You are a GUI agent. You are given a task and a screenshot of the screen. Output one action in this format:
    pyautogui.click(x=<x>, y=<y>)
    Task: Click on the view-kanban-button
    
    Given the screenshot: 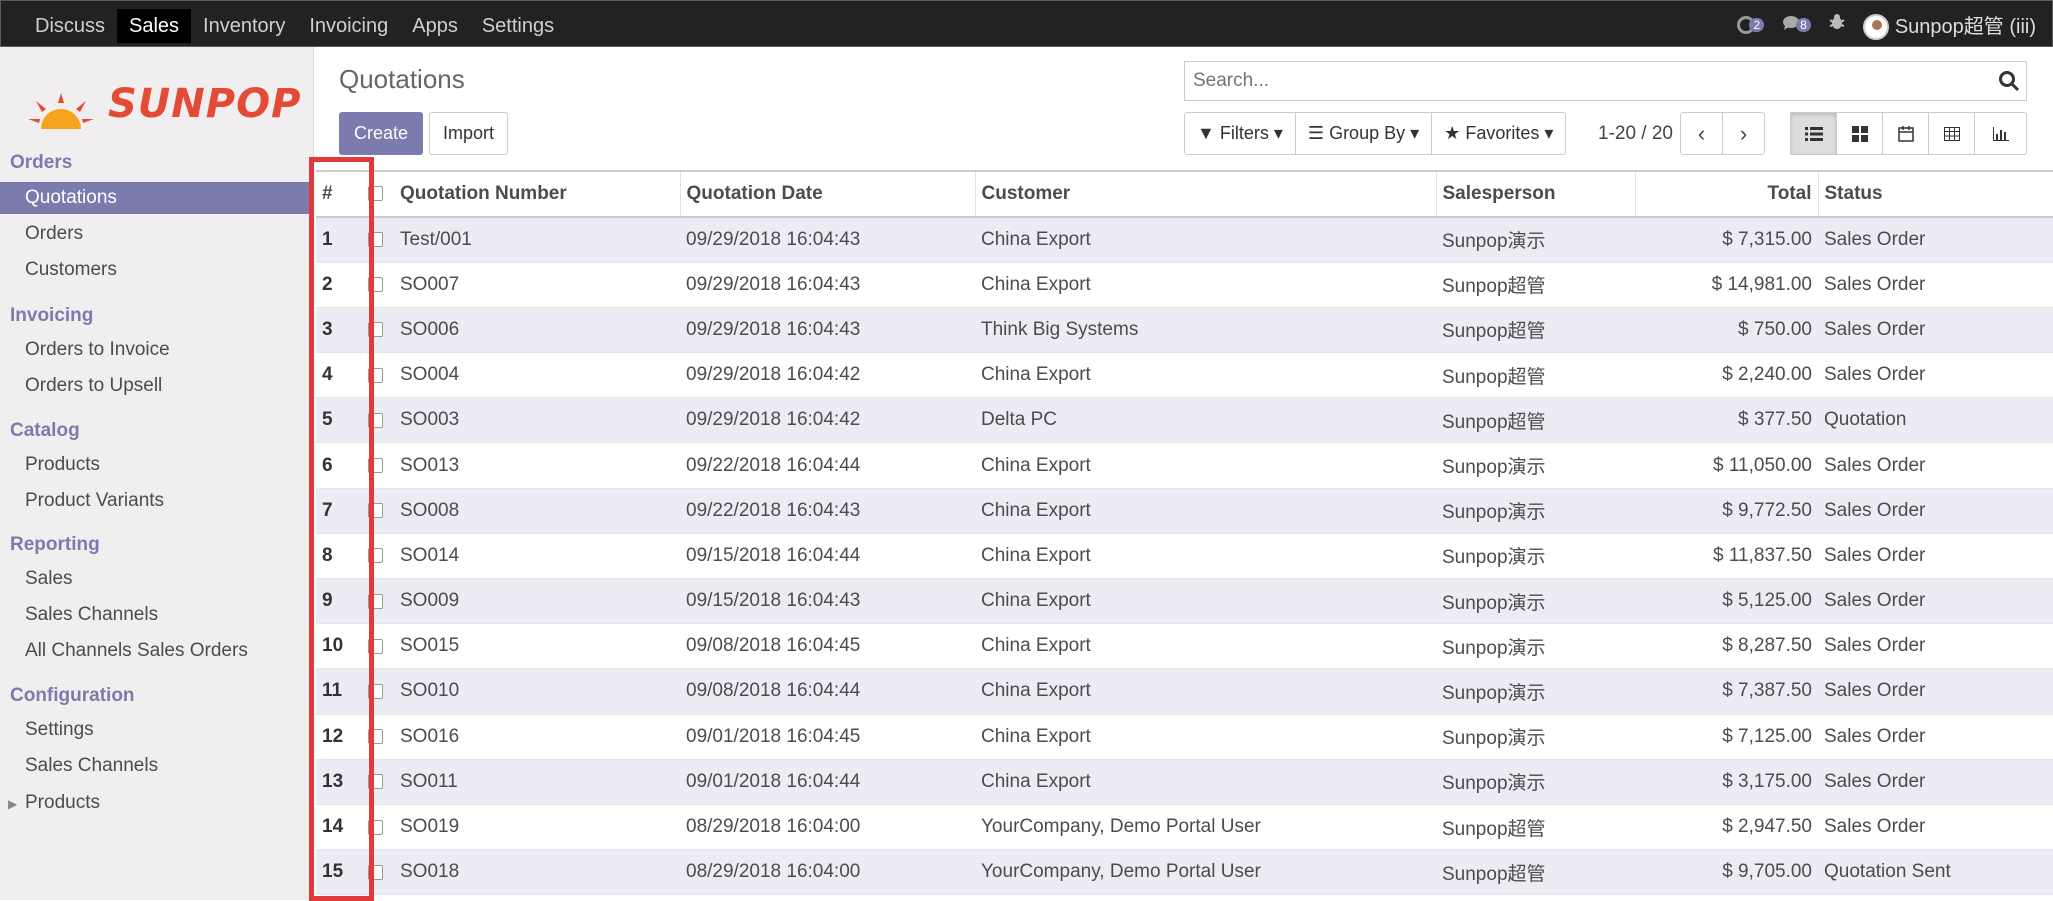 What is the action you would take?
    pyautogui.click(x=1859, y=133)
    